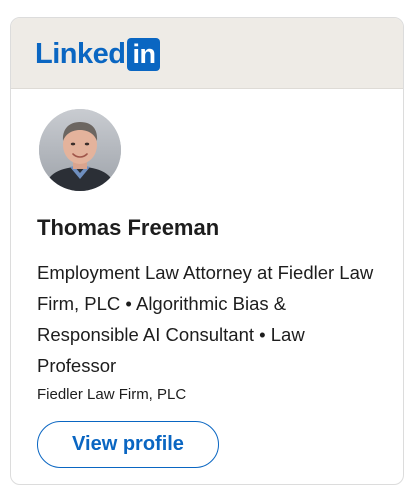 The width and height of the screenshot is (417, 502). I want to click on view-profile-button: View profile, so click(128, 444).